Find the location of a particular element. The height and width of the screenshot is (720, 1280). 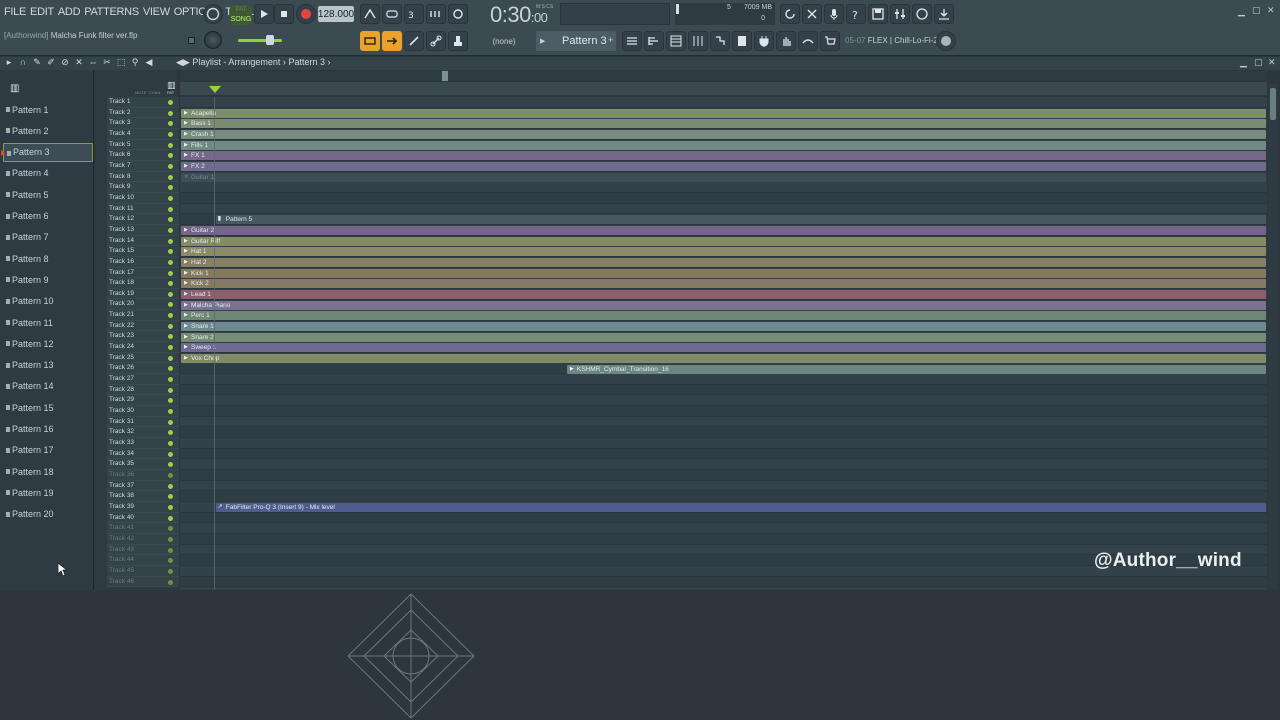

mixer-button is located at coordinates (900, 14).